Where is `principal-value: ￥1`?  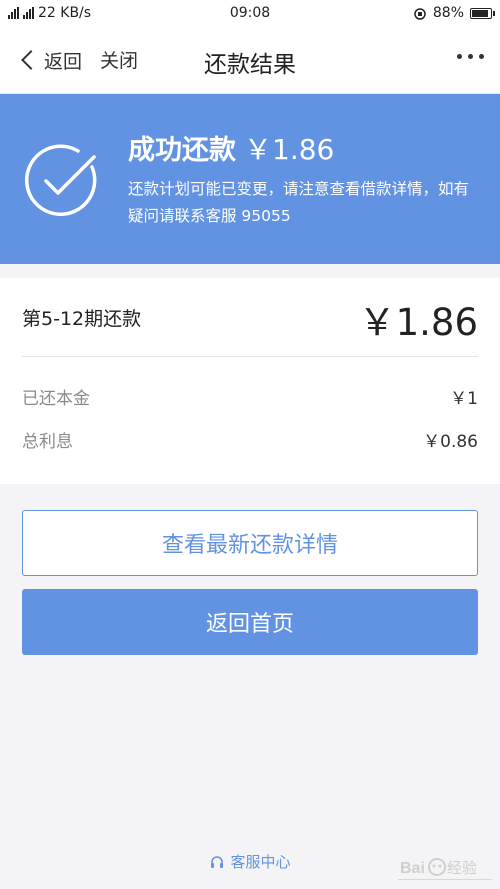 principal-value: ￥1 is located at coordinates (464, 398).